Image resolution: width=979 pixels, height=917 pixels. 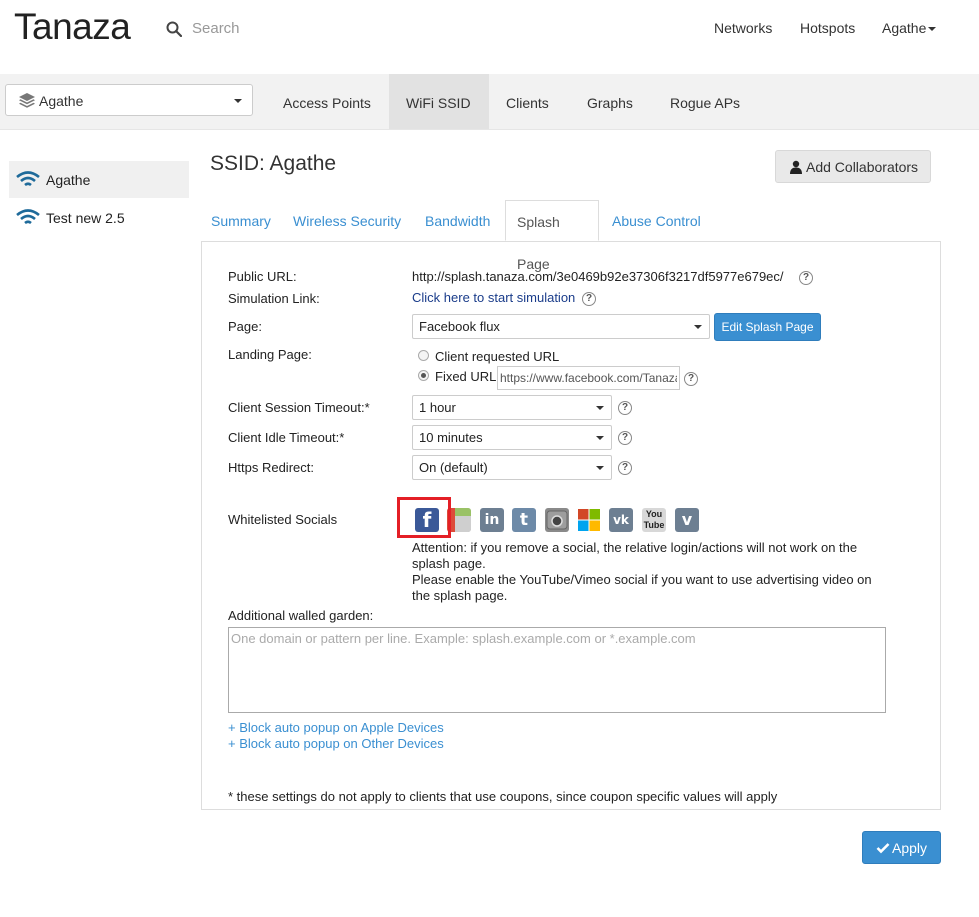 I want to click on idle-timeout-select: 10 minutes, so click(x=512, y=437).